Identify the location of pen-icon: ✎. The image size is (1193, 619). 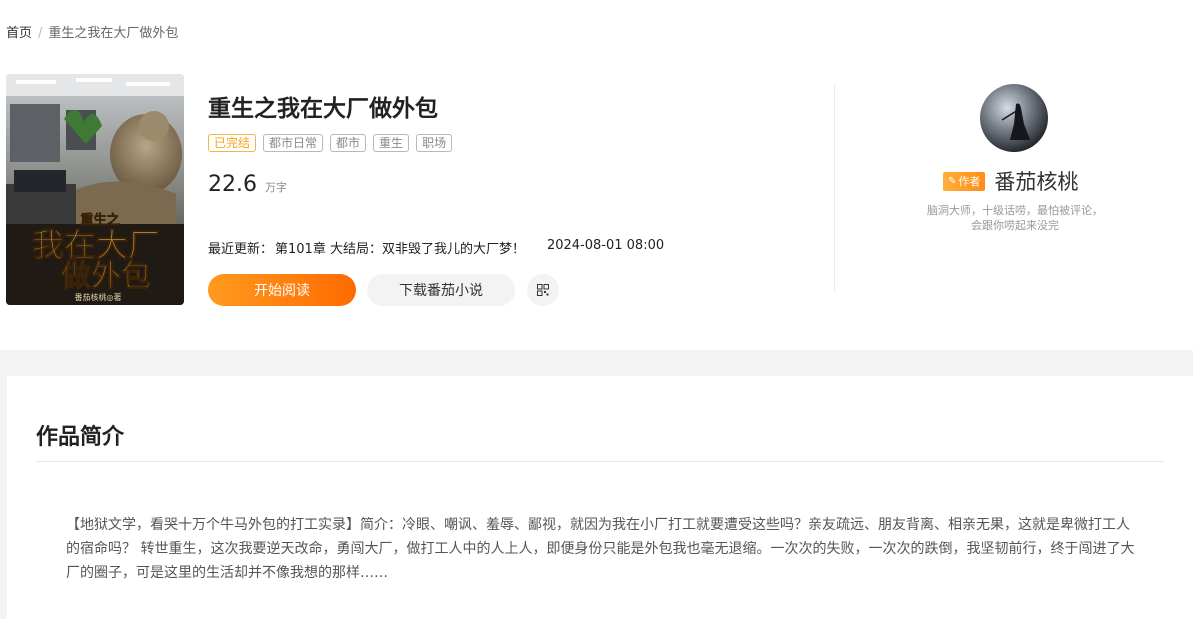
(952, 181).